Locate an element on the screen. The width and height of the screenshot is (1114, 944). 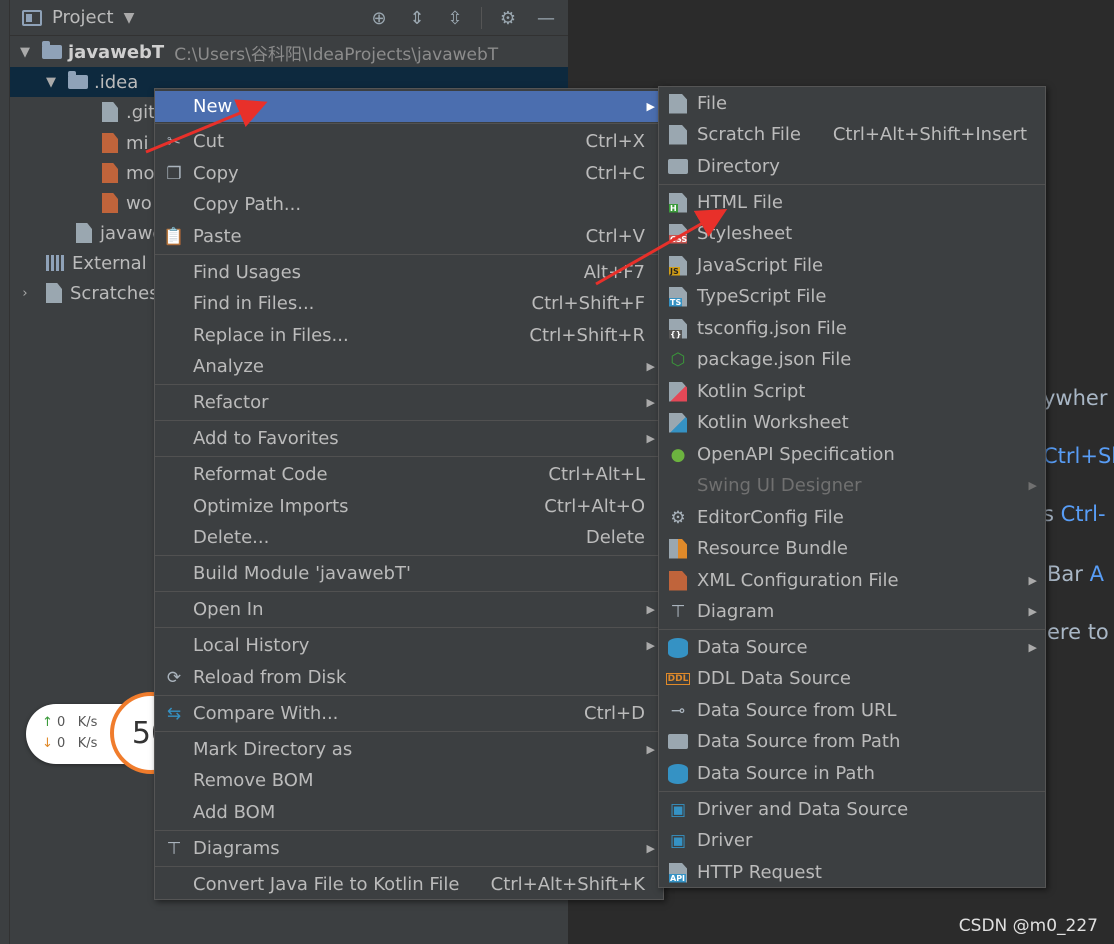
diagram-icon: ⊤ is located at coordinates (174, 848).